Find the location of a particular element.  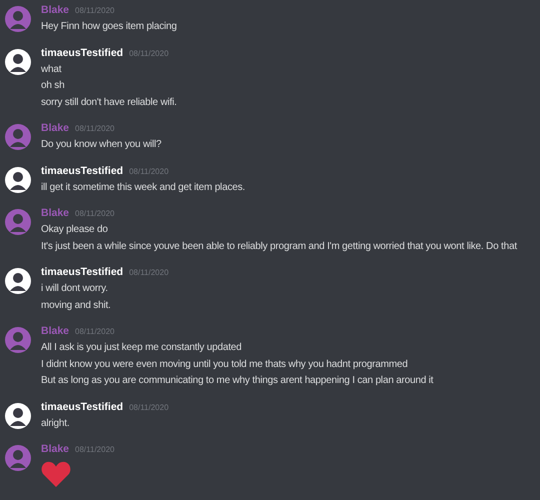

message-text: I didnt know you were even moving until you told me thats why you hadnt programmed is located at coordinates (224, 365).